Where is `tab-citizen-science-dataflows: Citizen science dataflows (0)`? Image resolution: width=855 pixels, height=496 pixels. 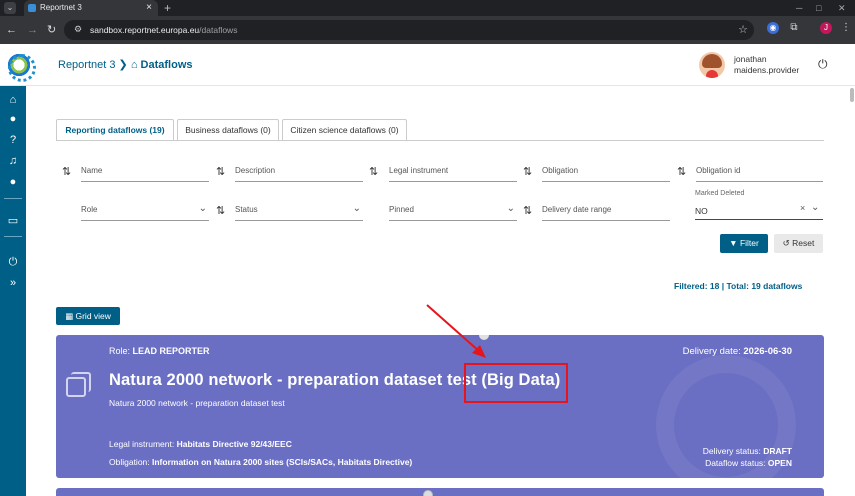
tab-citizen-science-dataflows: Citizen science dataflows (0) is located at coordinates (344, 130).